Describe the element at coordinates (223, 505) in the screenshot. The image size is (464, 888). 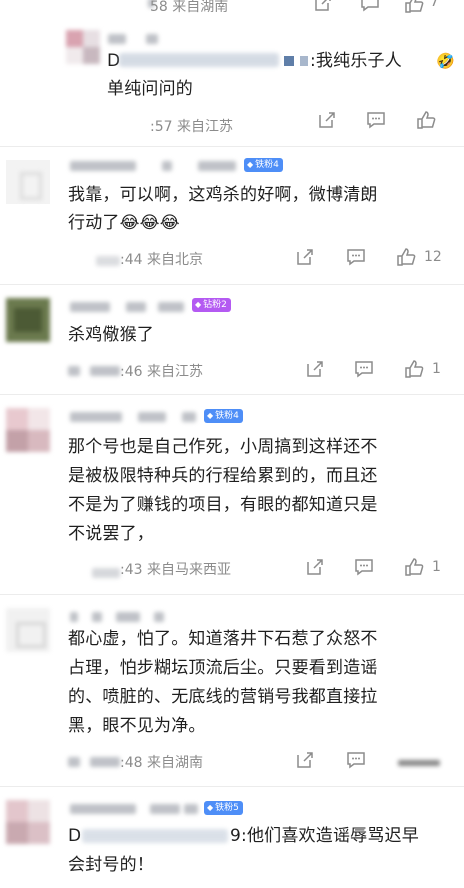
I see `comment-text-line3: 不是为了赚钱的项目，有眼的都知道只是` at that location.